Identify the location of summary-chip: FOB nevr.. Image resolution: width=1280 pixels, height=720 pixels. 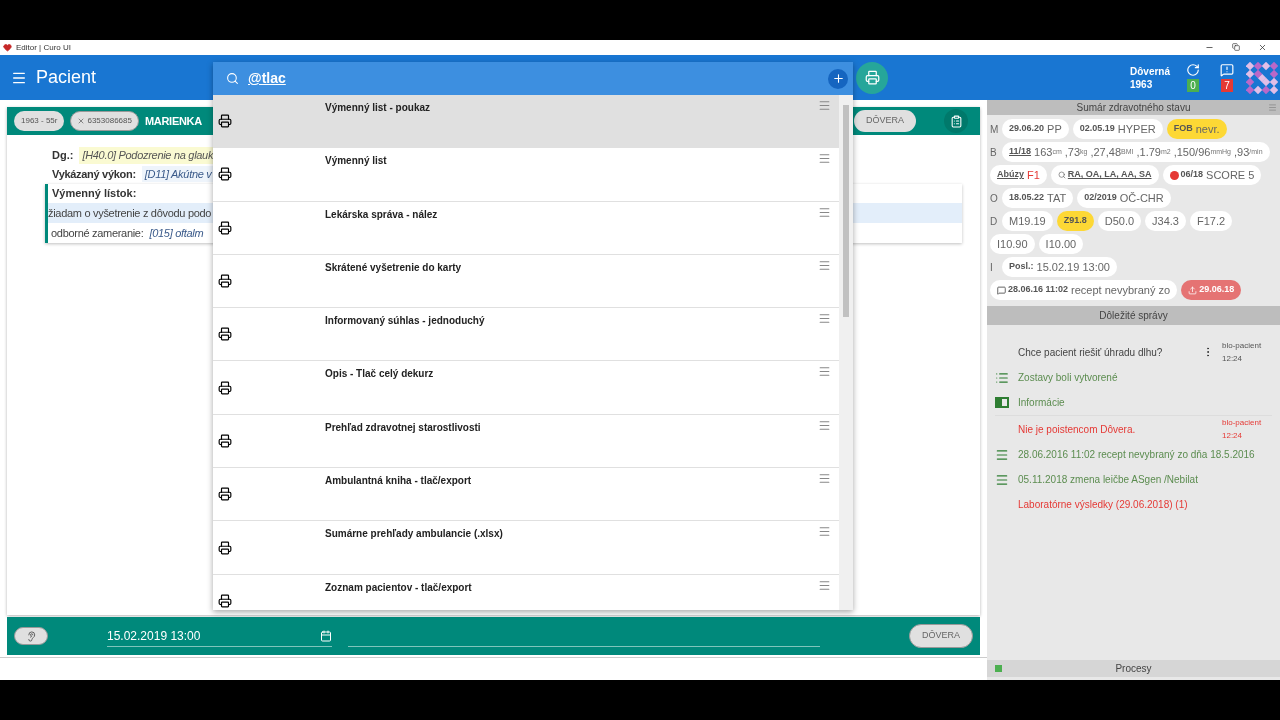
(1196, 129).